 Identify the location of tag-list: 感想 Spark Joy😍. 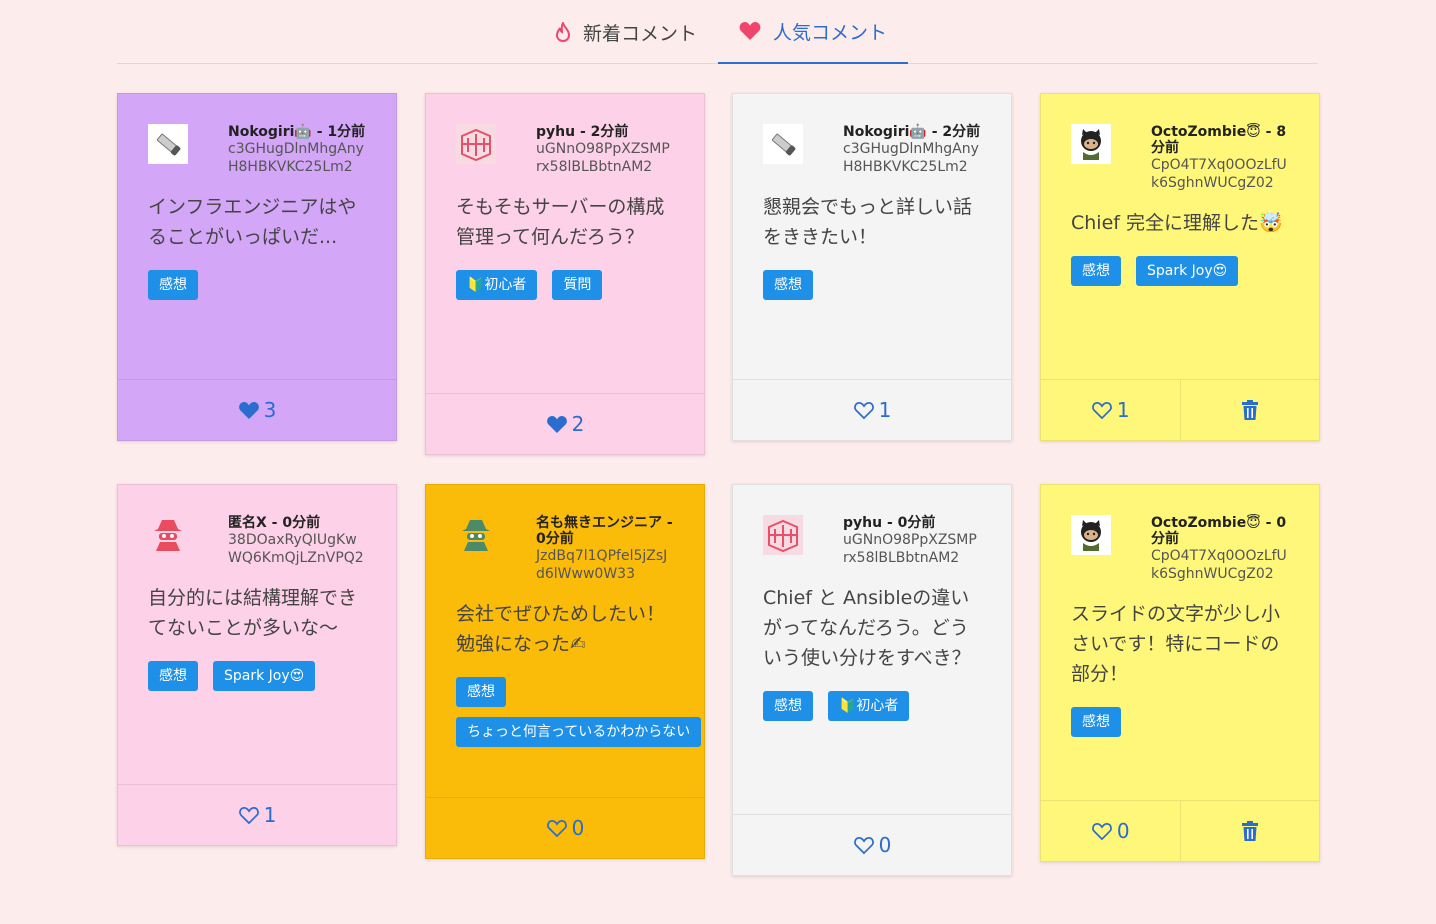
(1180, 271).